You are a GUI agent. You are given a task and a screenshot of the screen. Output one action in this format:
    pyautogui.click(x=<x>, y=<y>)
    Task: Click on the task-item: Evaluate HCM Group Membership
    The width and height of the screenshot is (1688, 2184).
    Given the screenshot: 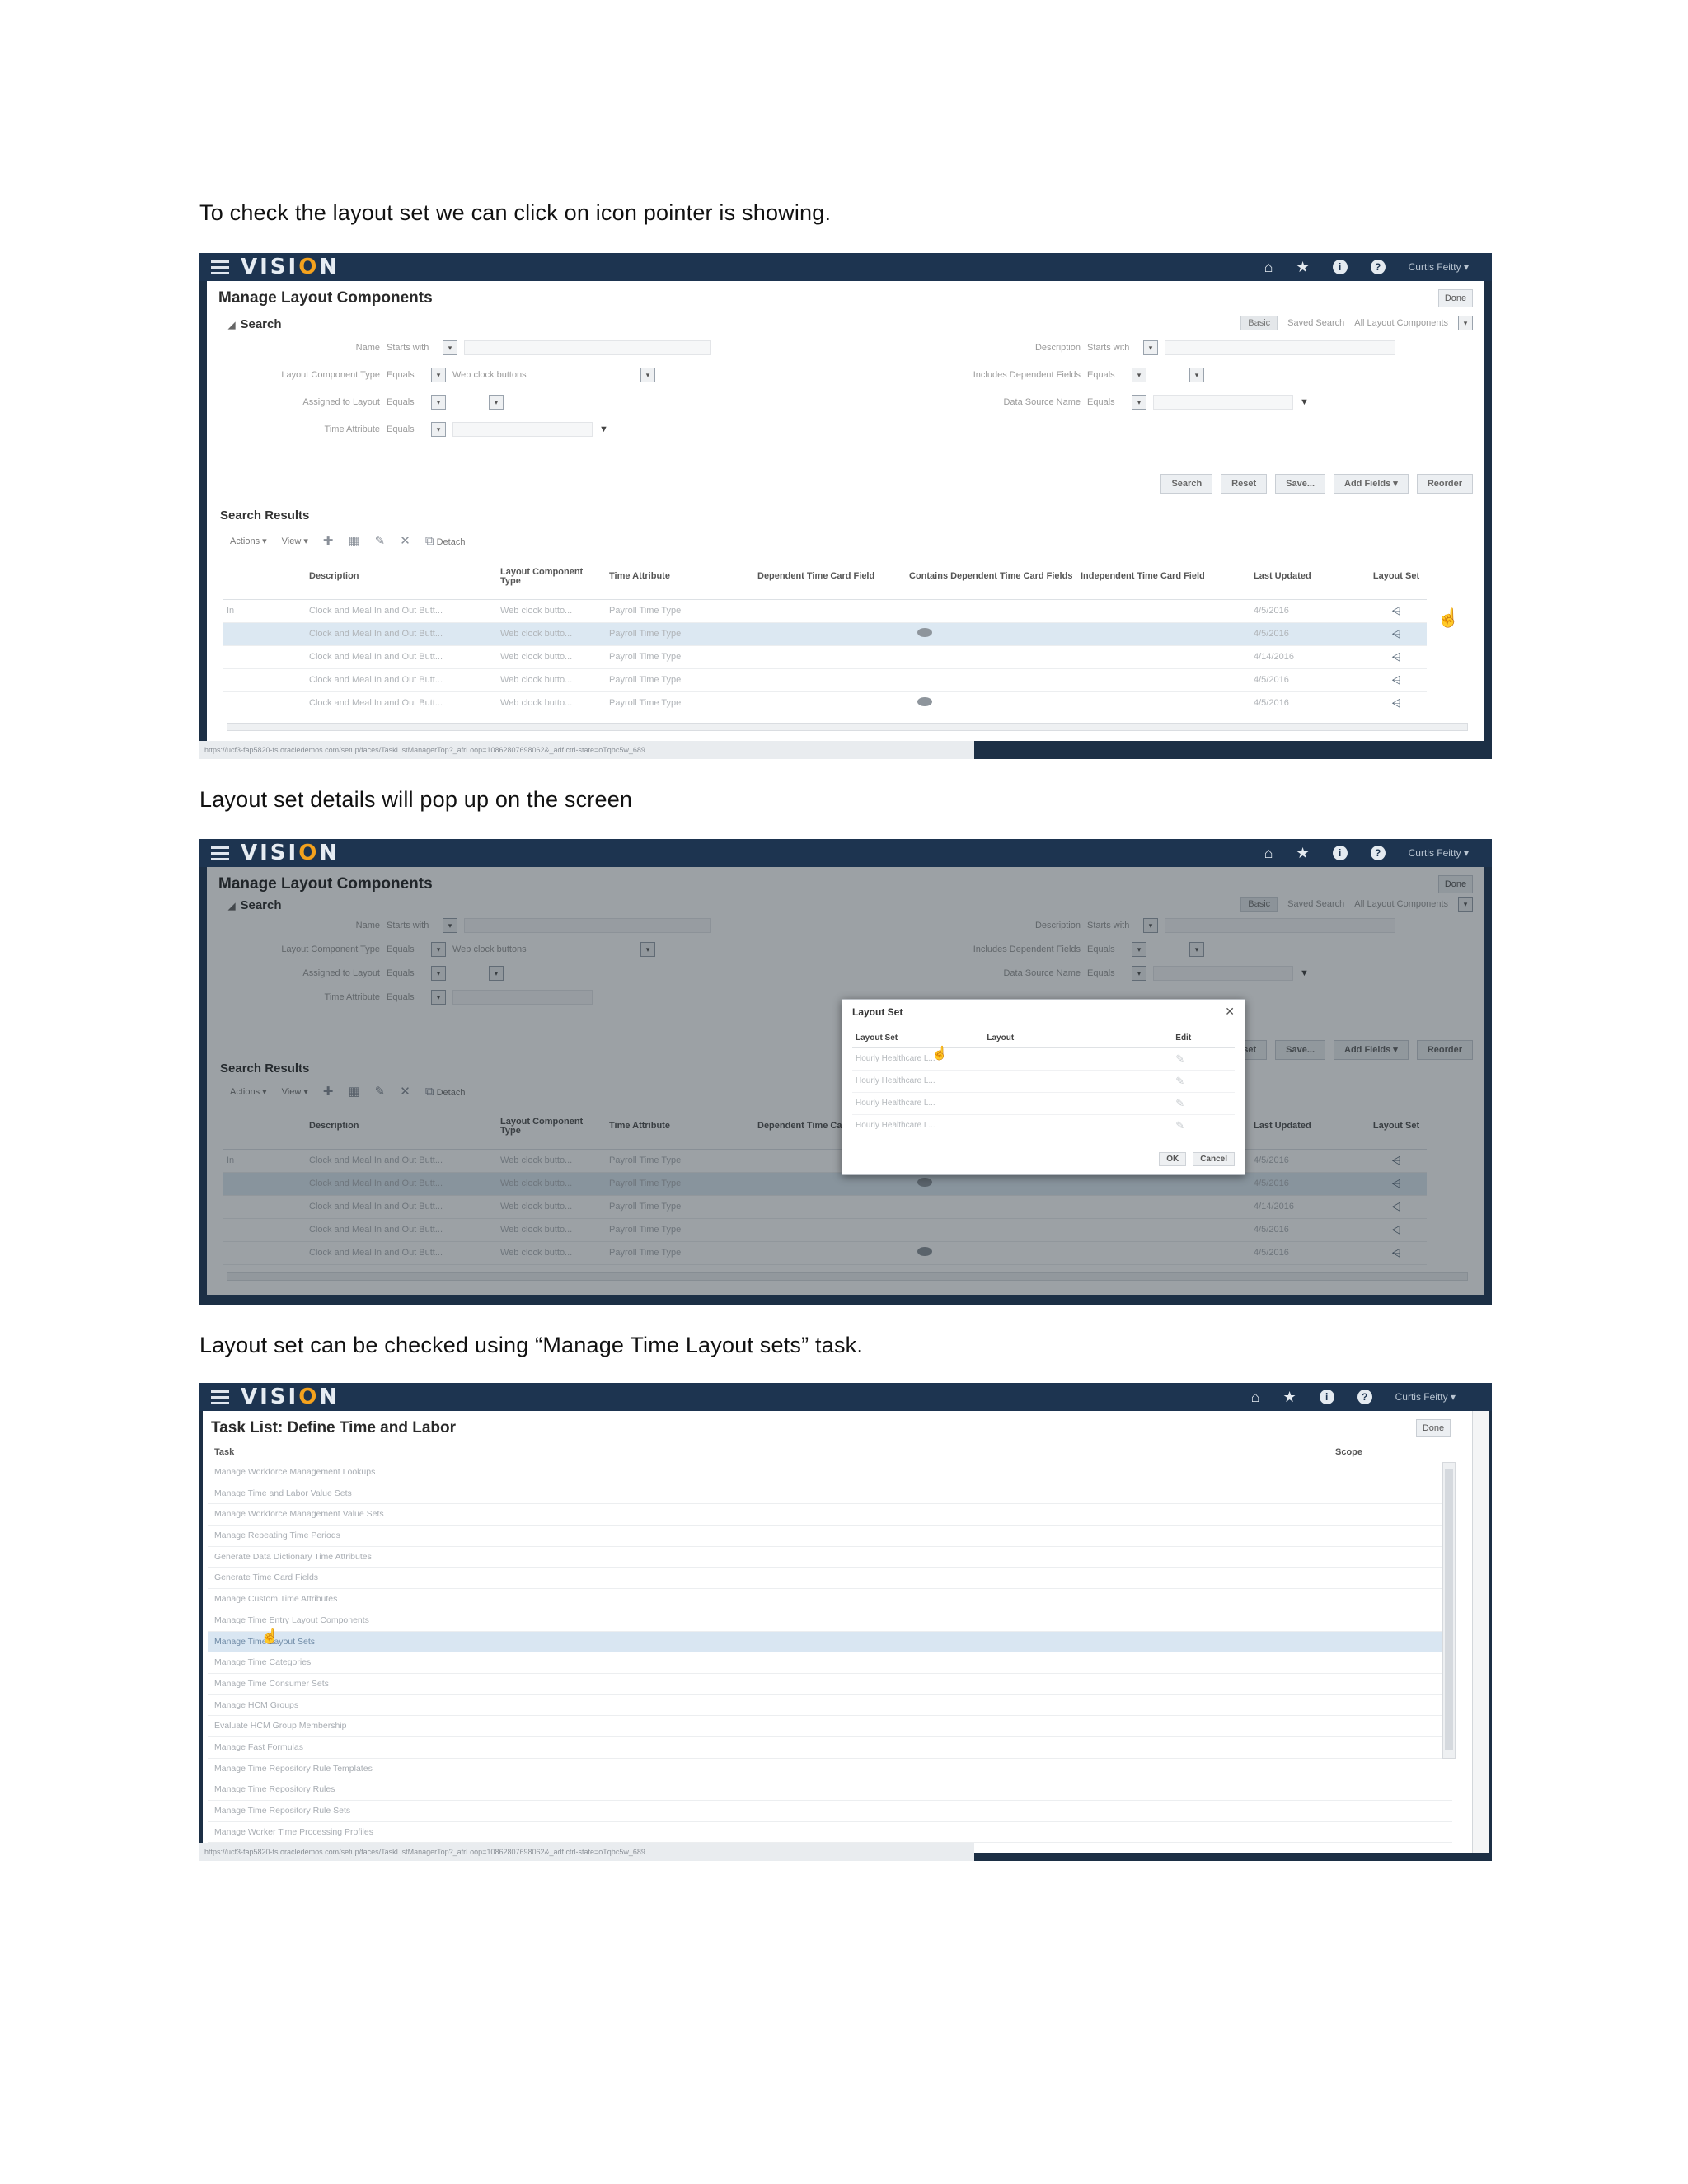 What is the action you would take?
    pyautogui.click(x=830, y=1726)
    